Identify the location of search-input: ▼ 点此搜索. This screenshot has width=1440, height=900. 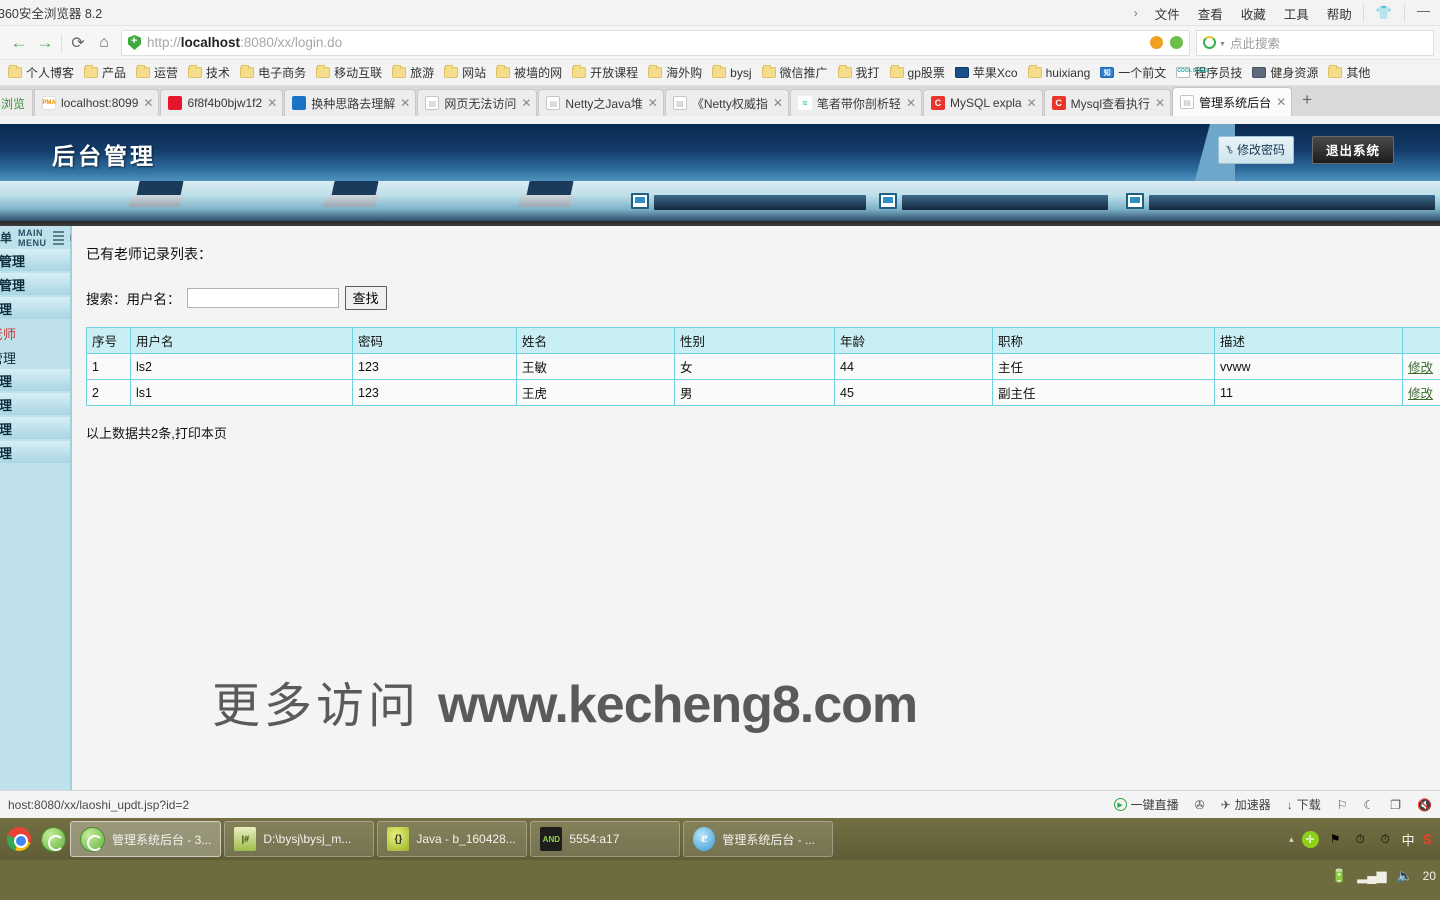
(1315, 42).